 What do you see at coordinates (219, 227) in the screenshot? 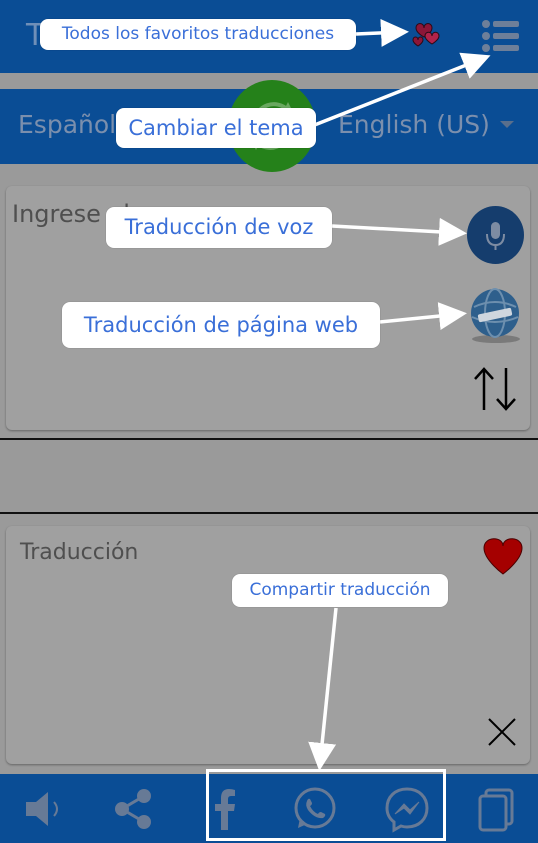
I see `callout-voice-translation: Traducción de voz` at bounding box center [219, 227].